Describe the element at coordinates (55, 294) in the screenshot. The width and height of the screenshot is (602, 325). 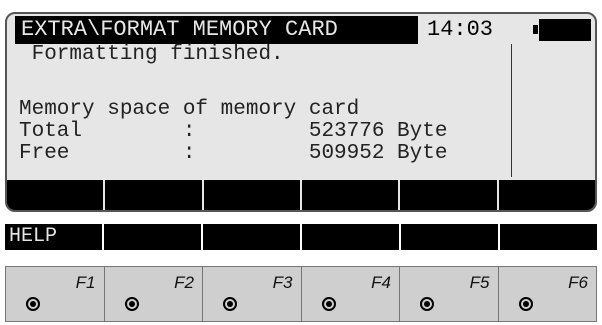
I see `f1-key: F1` at that location.